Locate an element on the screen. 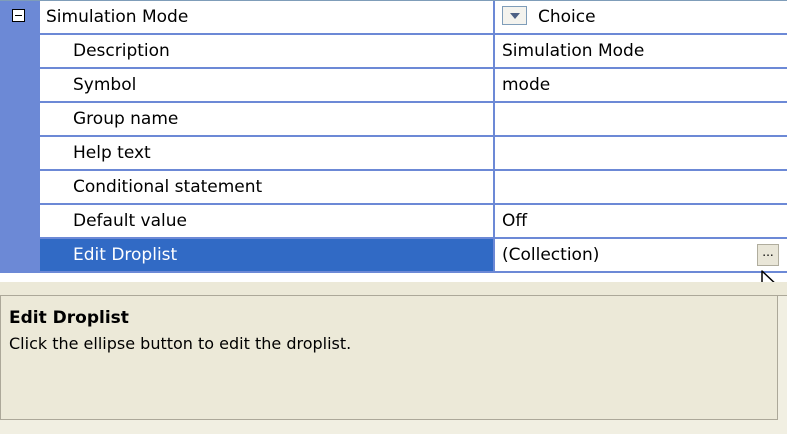 The image size is (787, 434). property-value-cell: mode is located at coordinates (641, 86).